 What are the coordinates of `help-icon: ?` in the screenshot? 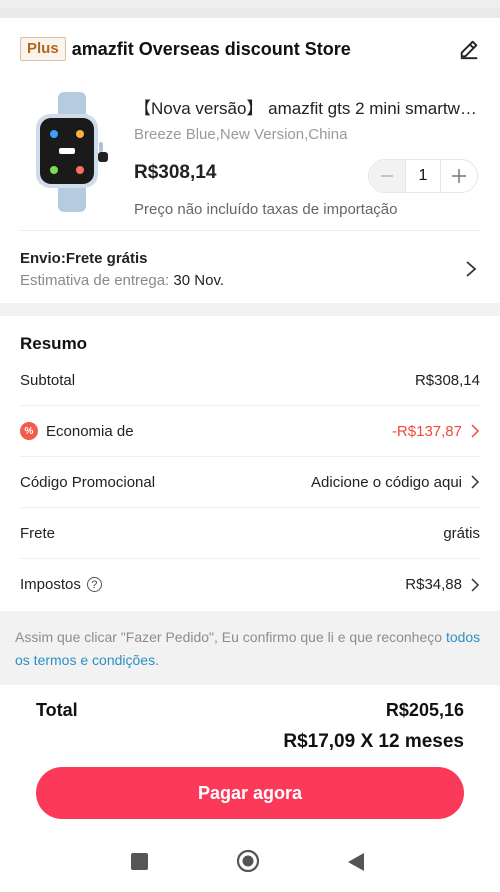 It's located at (94, 584).